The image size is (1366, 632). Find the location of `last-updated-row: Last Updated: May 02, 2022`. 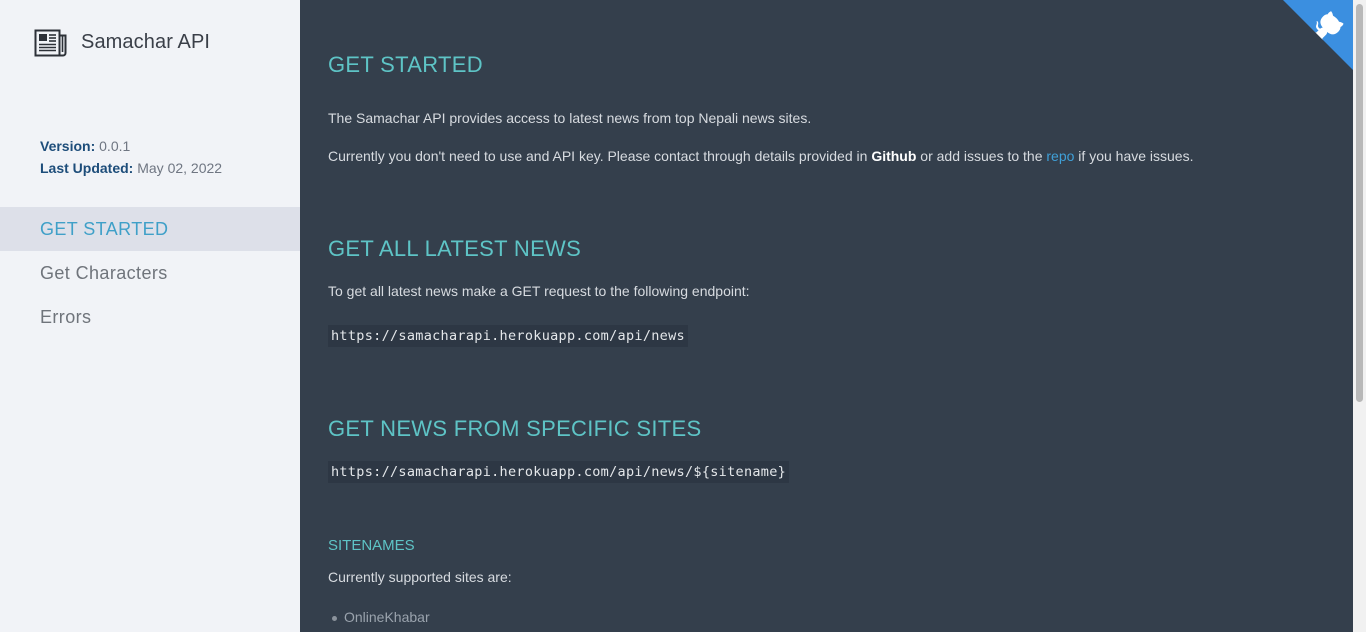

last-updated-row: Last Updated: May 02, 2022 is located at coordinates (131, 168).